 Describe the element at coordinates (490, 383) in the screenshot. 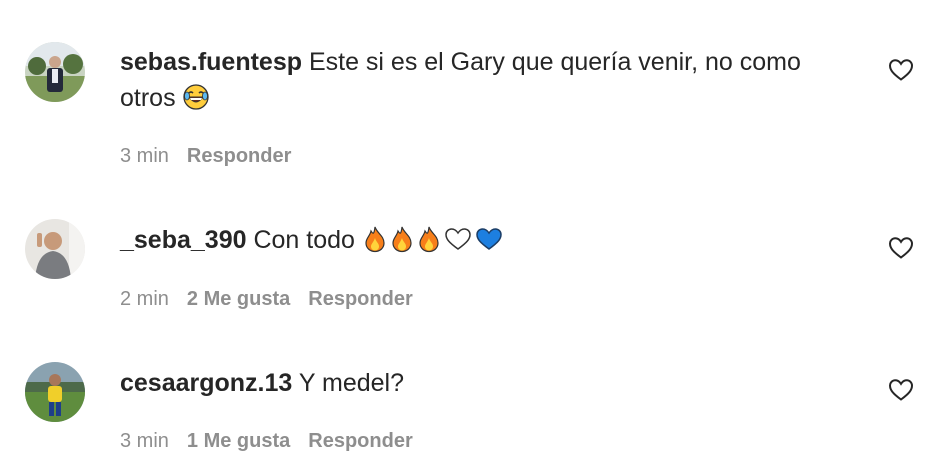

I see `comment-text: cesaargonz.13 Y medel?` at that location.